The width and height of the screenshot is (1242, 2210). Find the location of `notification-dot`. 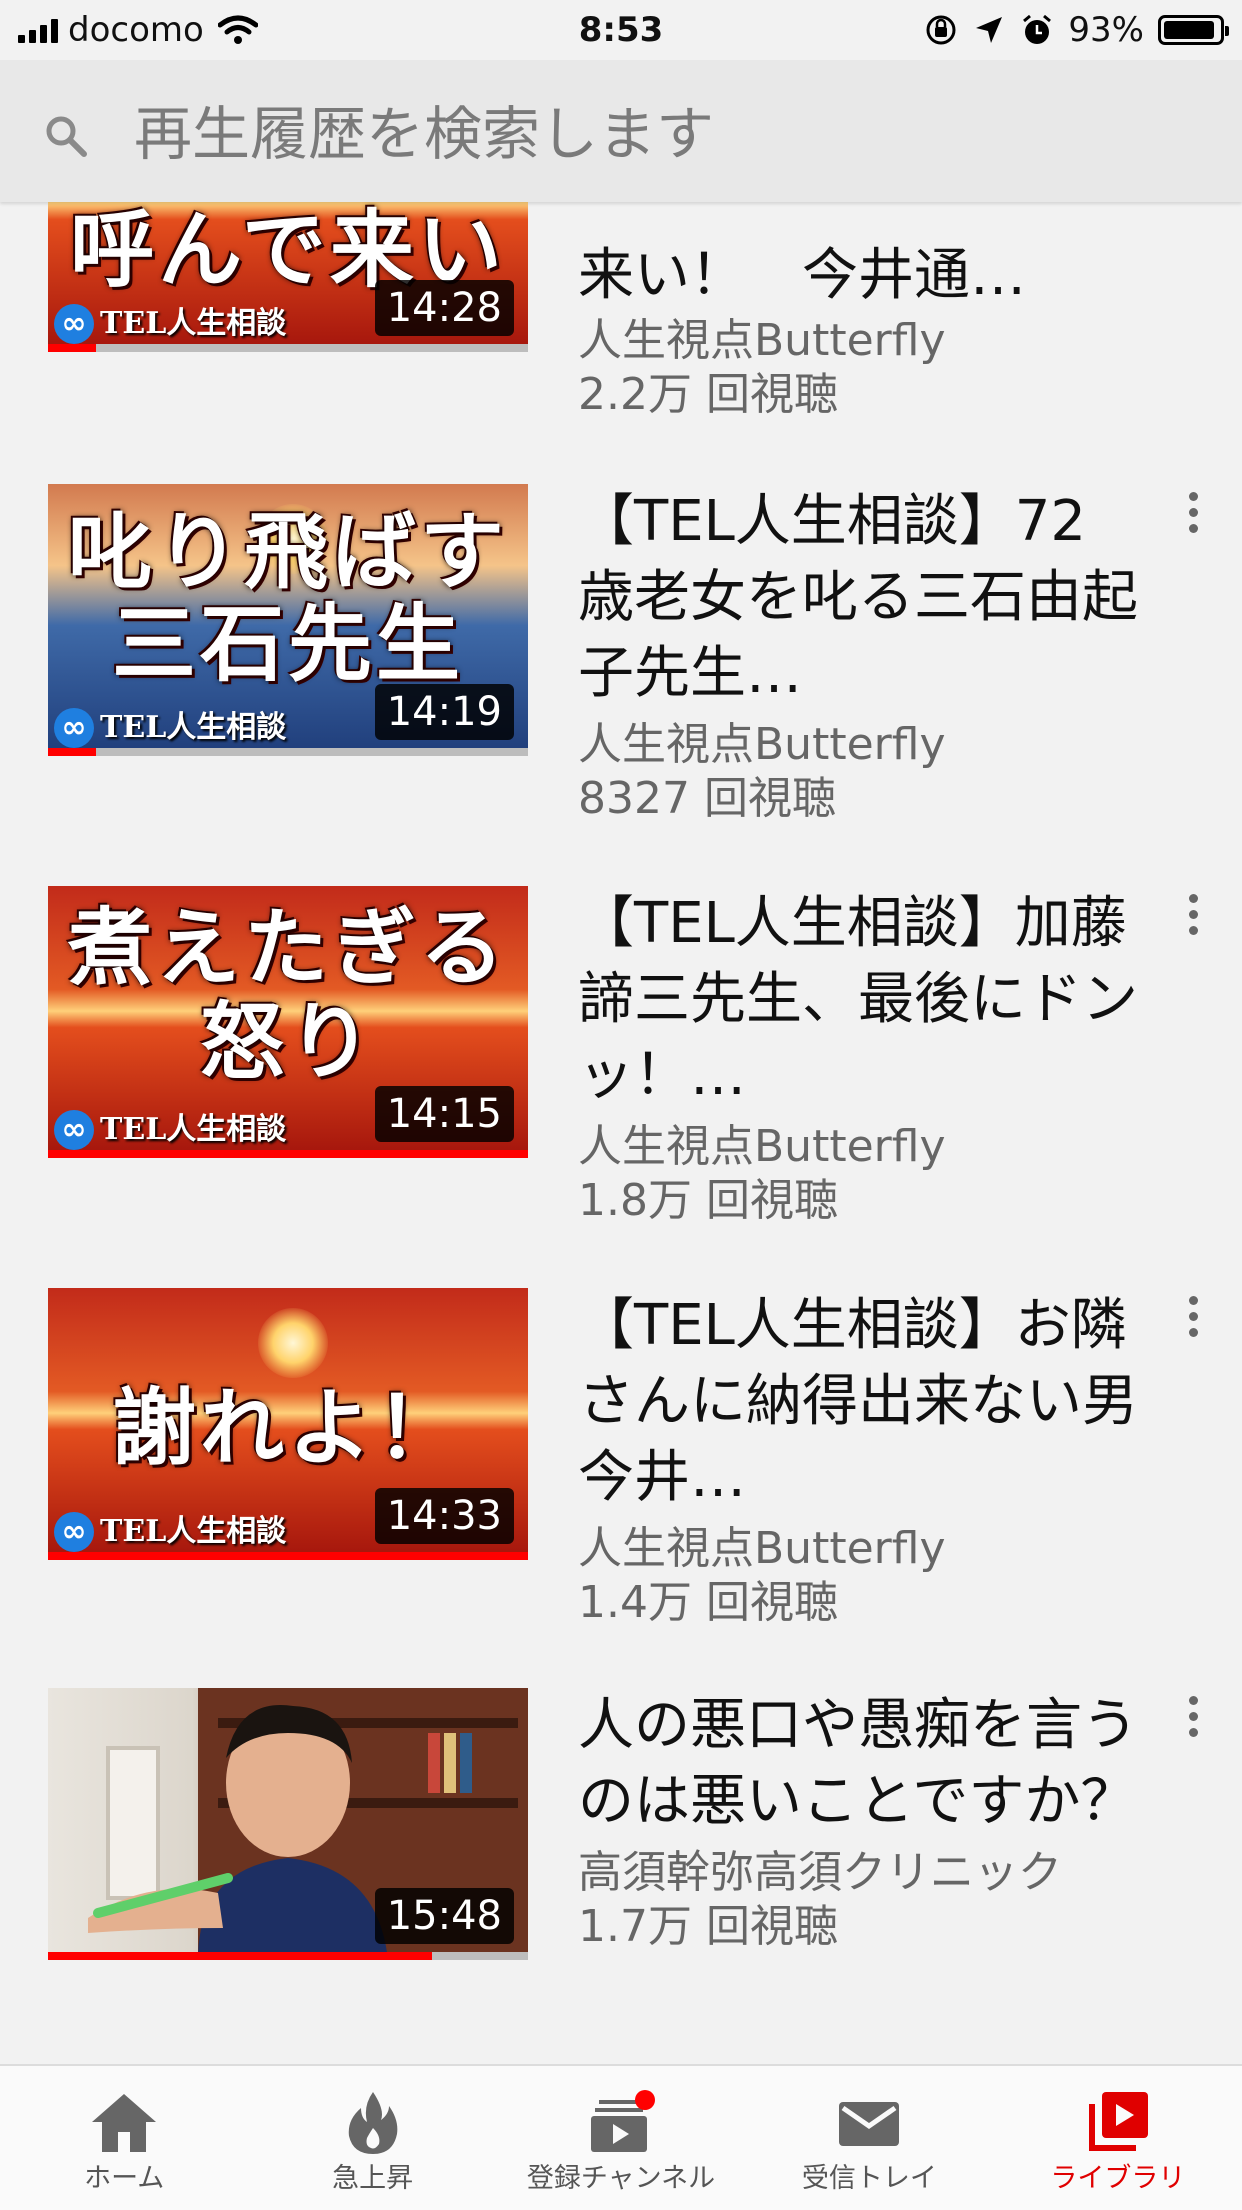

notification-dot is located at coordinates (645, 2100).